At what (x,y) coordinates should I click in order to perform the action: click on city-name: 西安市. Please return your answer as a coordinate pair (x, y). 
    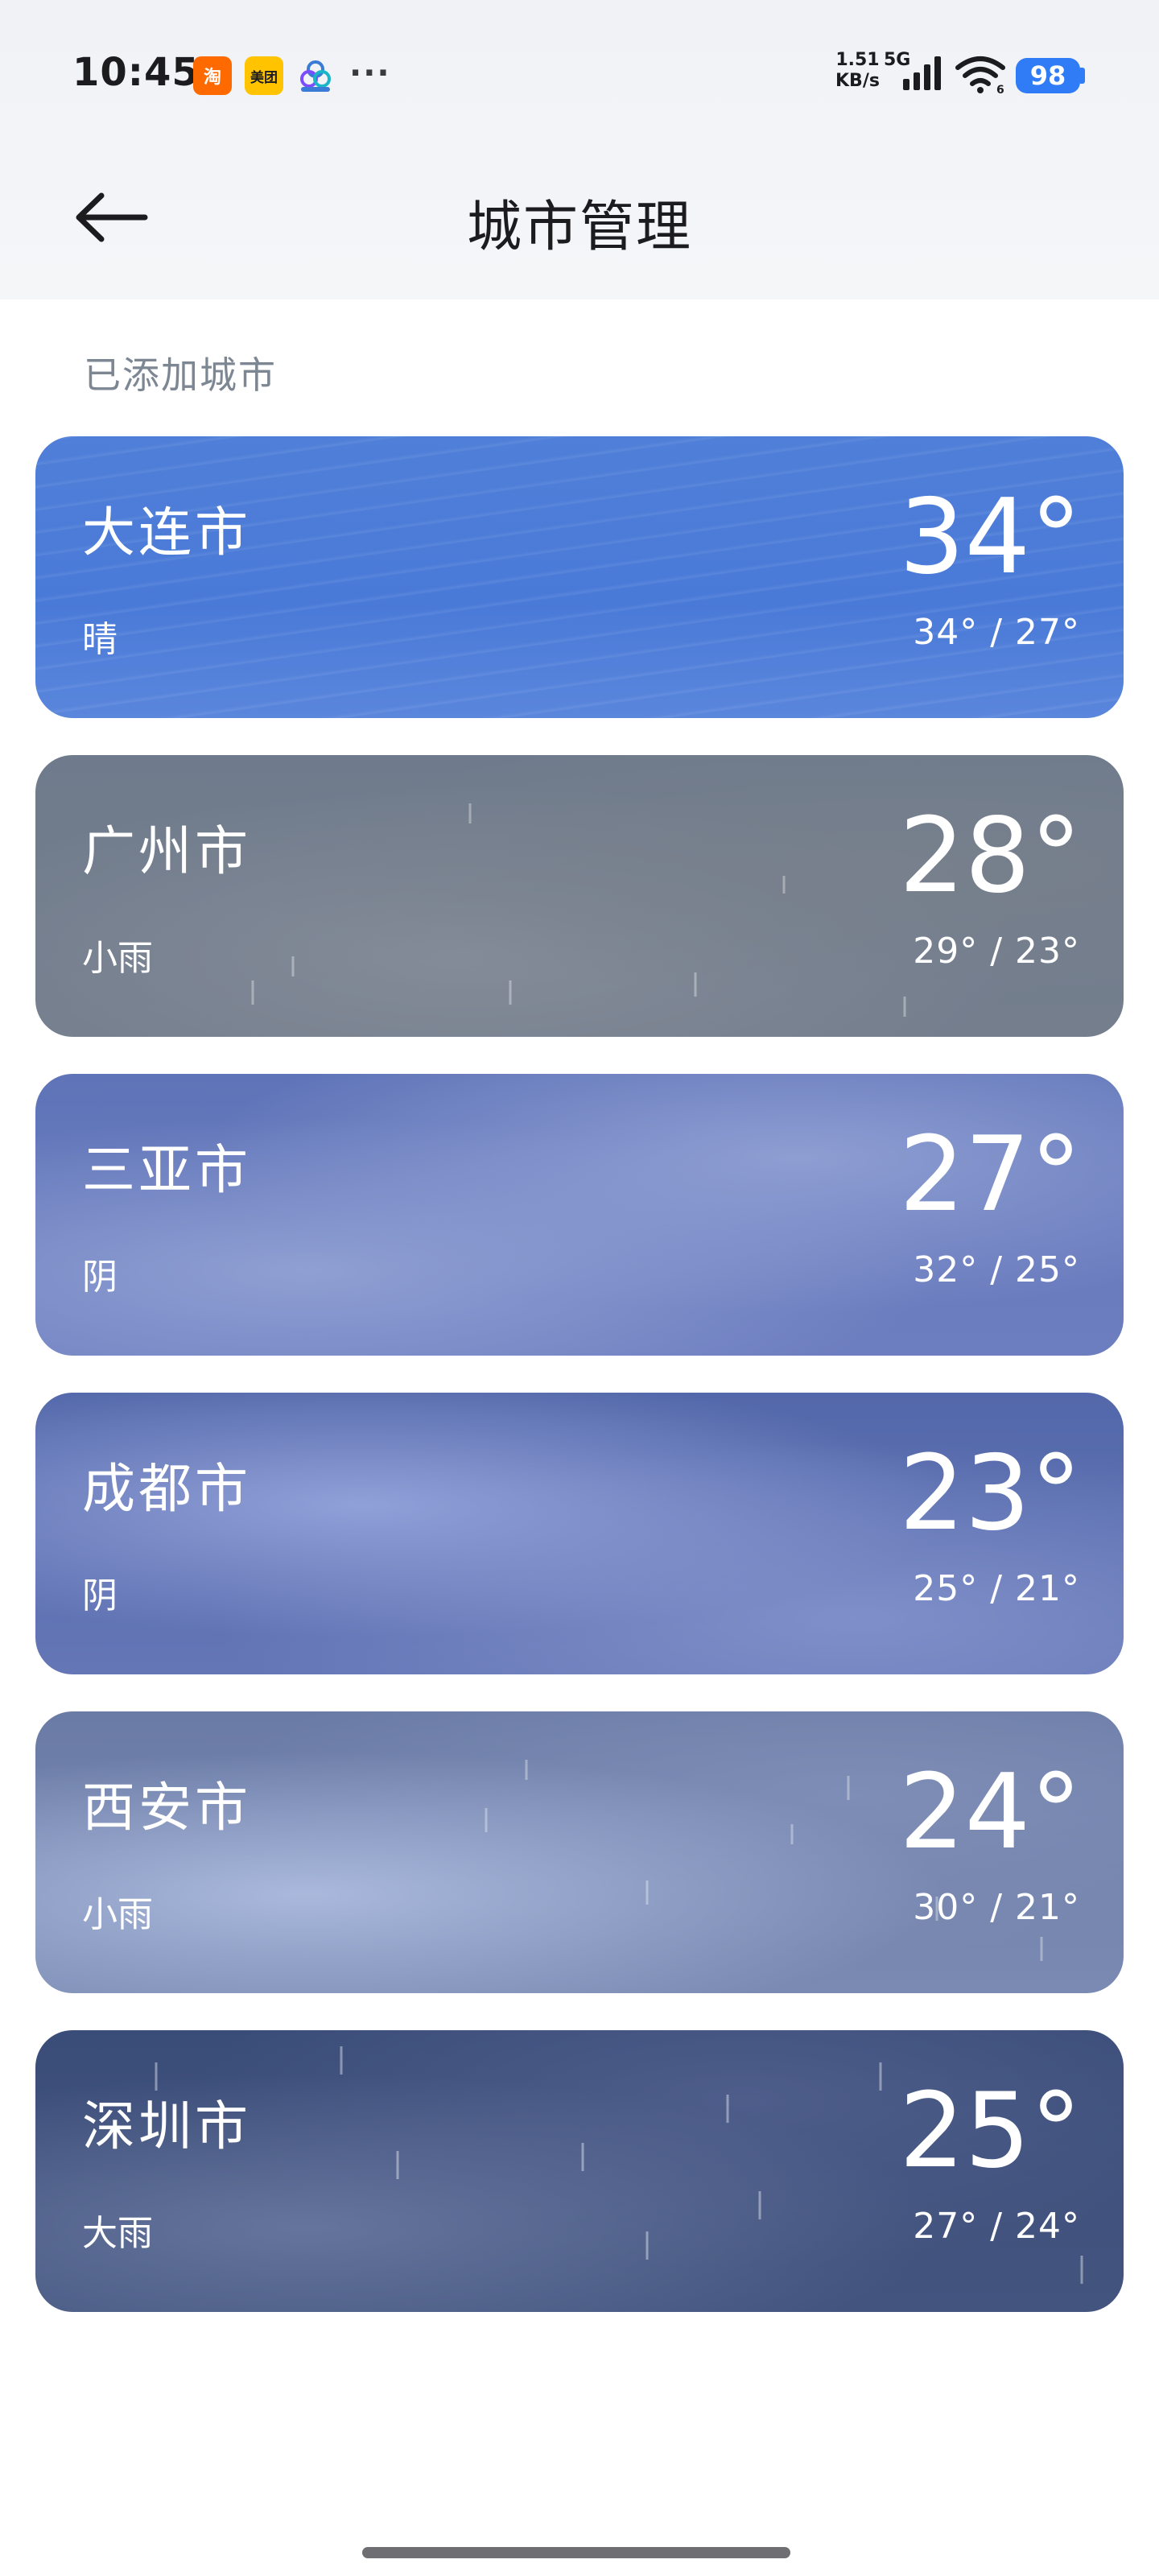
    Looking at the image, I should click on (166, 1808).